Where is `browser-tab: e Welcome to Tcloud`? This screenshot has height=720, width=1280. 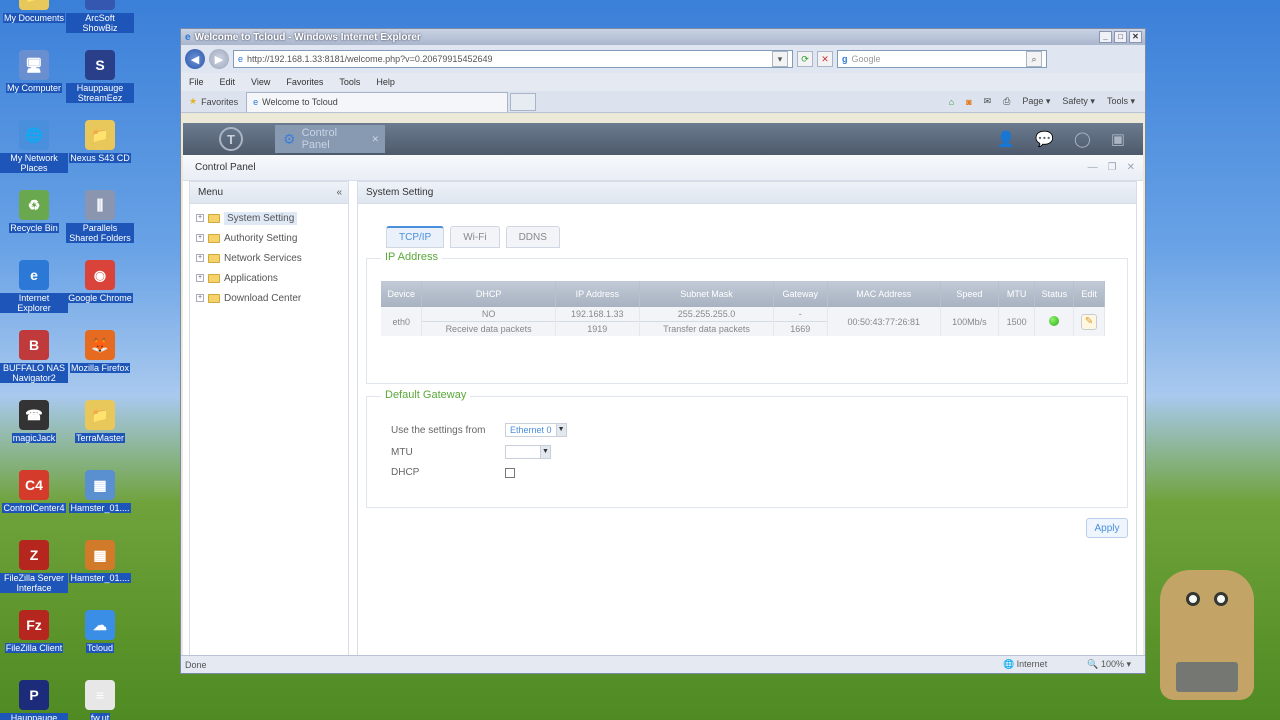
browser-tab: e Welcome to Tcloud is located at coordinates (377, 101).